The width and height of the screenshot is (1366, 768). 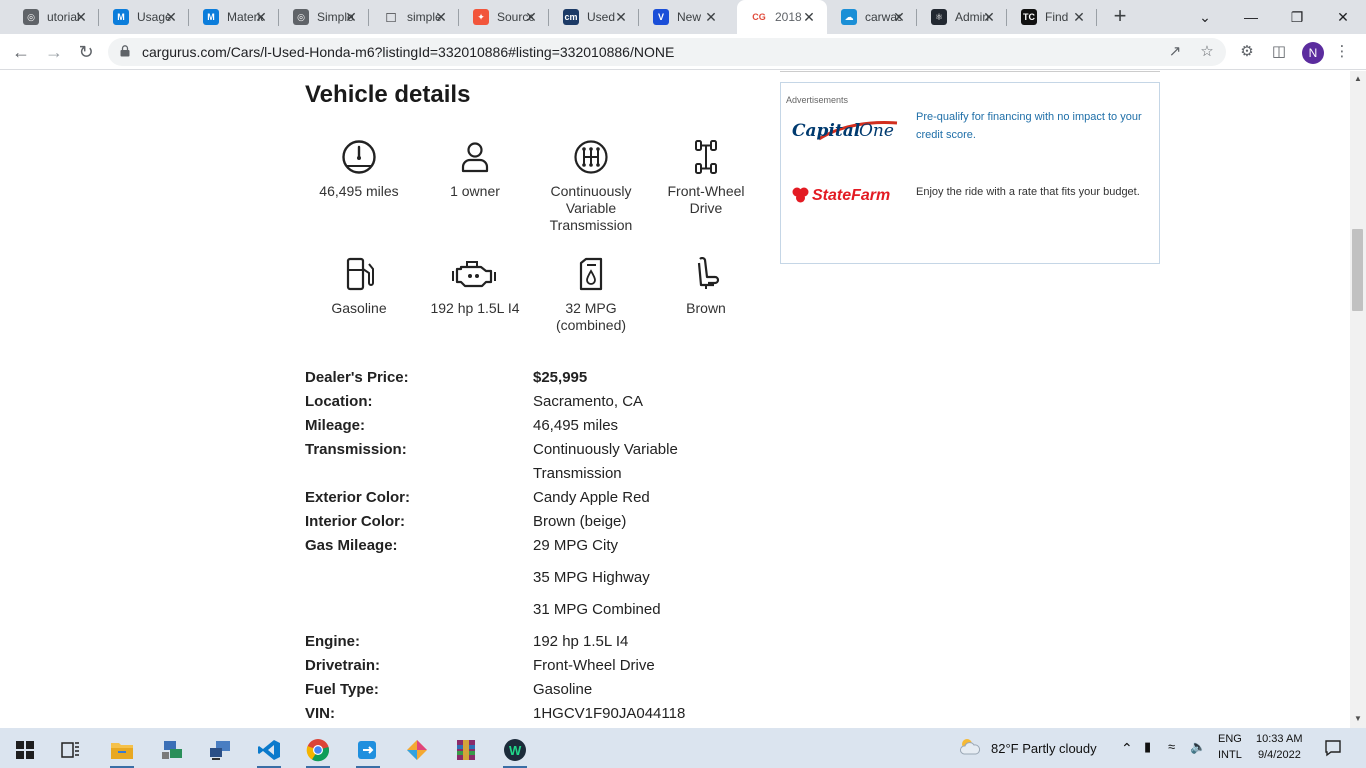 What do you see at coordinates (359, 157) in the screenshot?
I see `speedometer-icon` at bounding box center [359, 157].